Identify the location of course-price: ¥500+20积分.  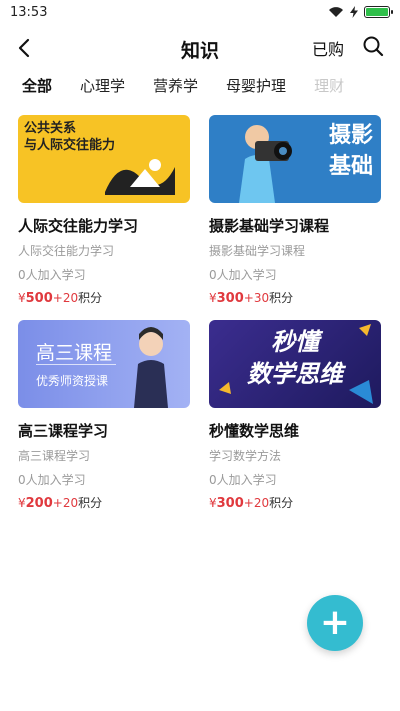
(104, 297).